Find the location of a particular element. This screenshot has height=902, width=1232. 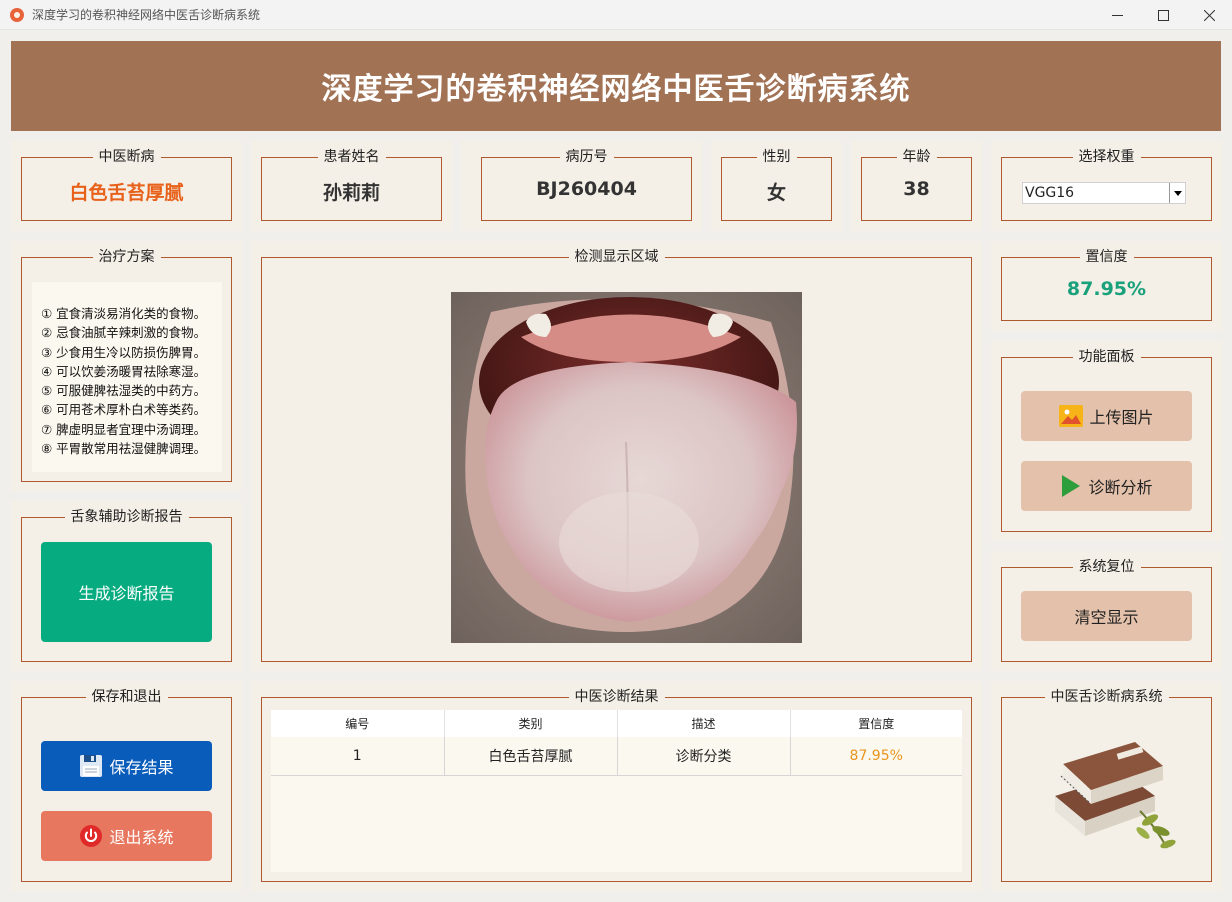

treatment-line: ⑥ 可用苍术厚朴白术等类药。 is located at coordinates (124, 410).